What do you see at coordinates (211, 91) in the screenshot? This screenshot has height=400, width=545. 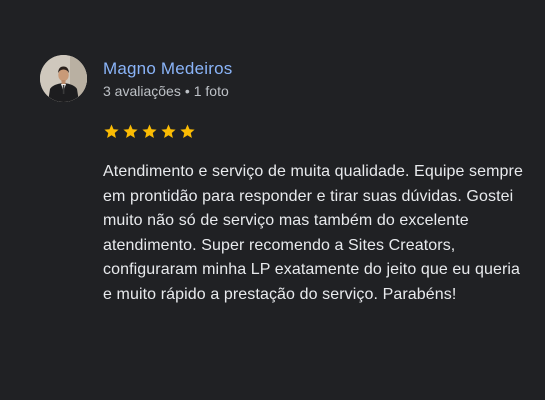 I see `photos-count: 1 foto` at bounding box center [211, 91].